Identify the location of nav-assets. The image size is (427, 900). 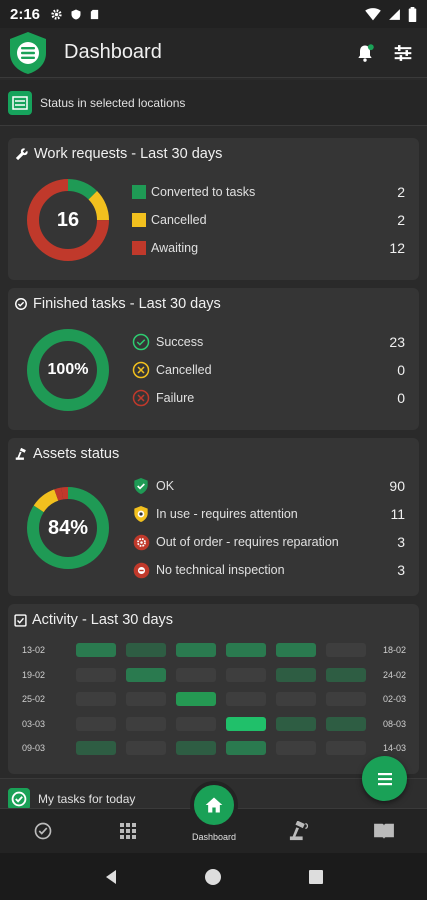
(299, 831).